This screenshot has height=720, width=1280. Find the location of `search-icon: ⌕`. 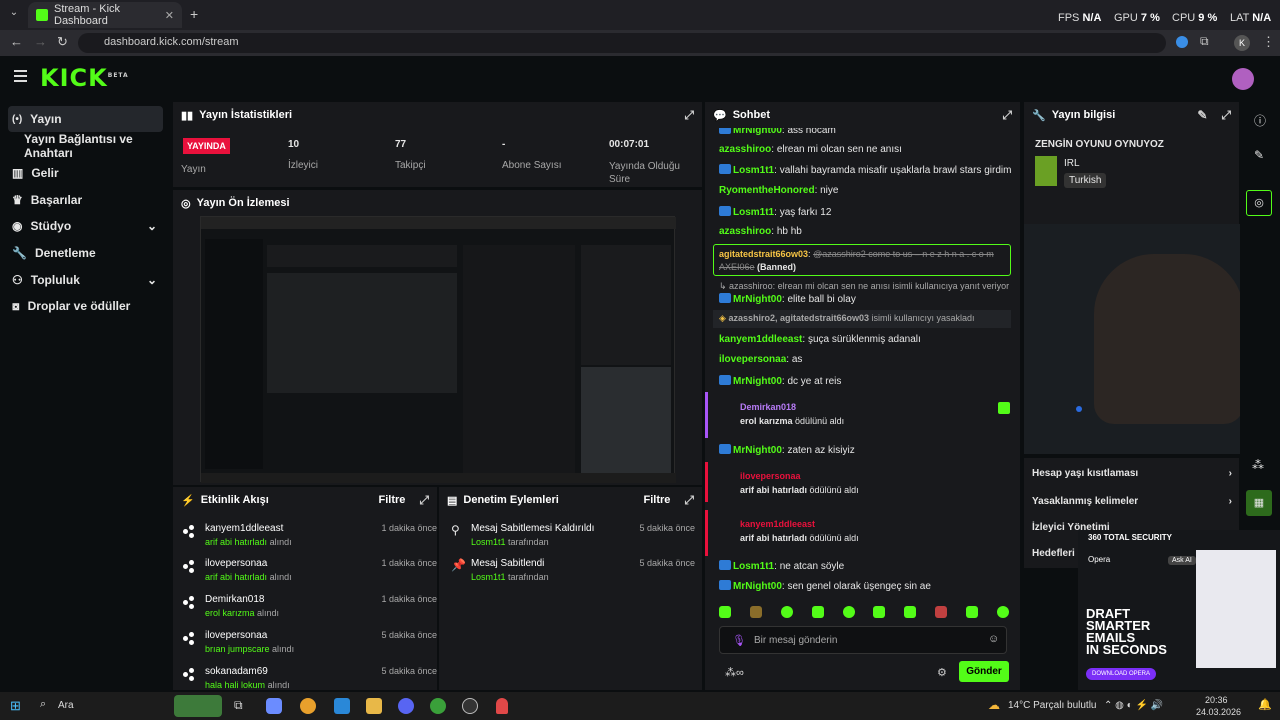

search-icon: ⌕ is located at coordinates (43, 704).